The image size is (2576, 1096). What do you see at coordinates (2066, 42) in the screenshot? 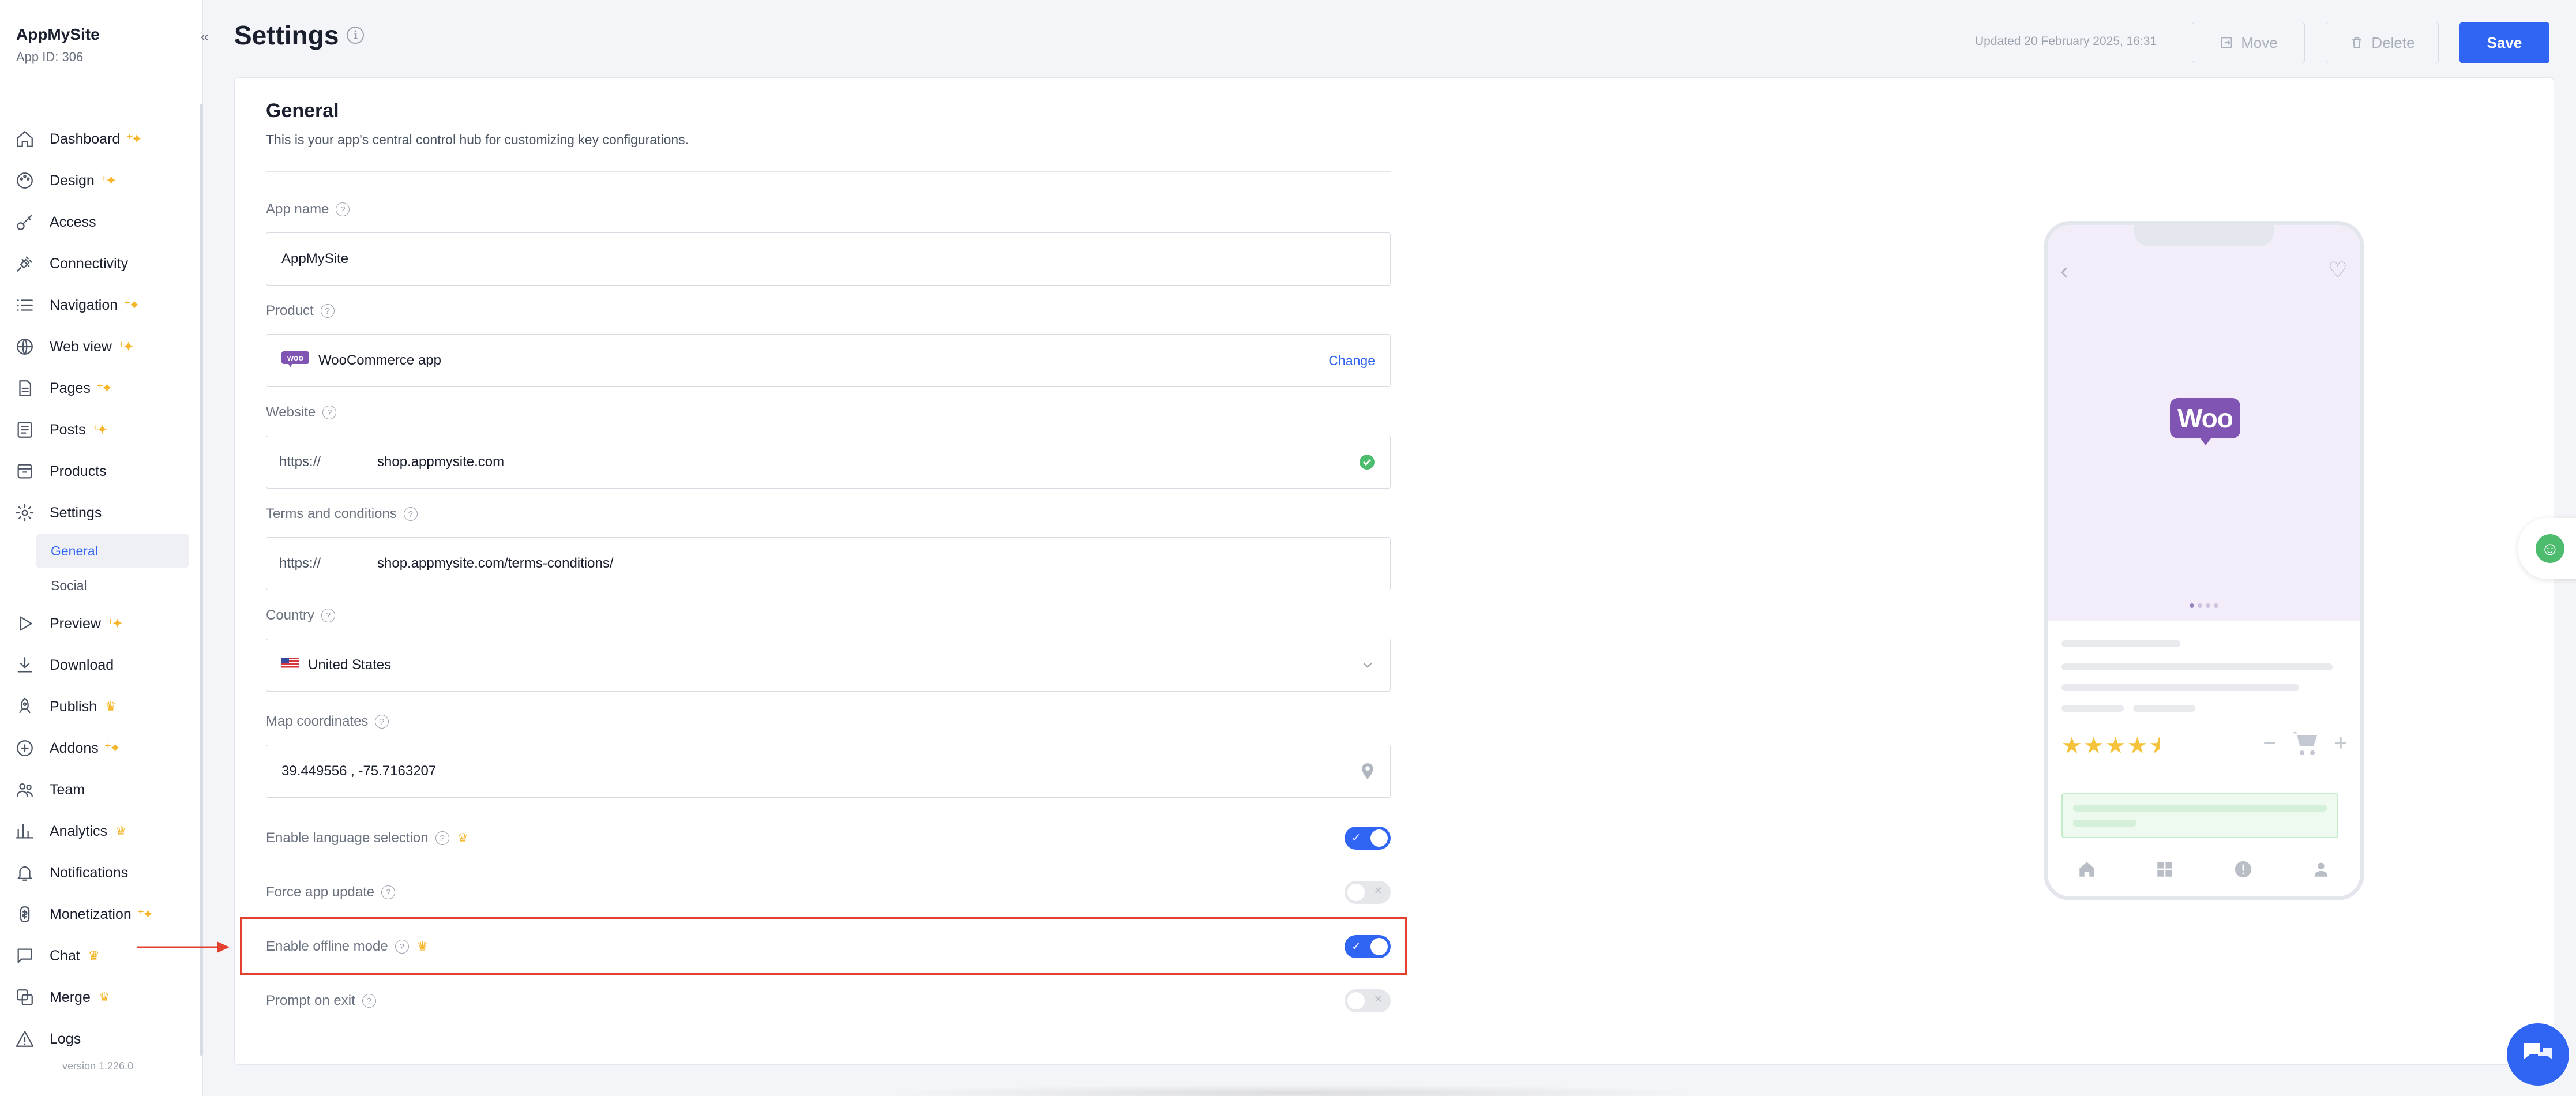
I see `updated-timestamp: Updated 20 February 2025, 16:31` at bounding box center [2066, 42].